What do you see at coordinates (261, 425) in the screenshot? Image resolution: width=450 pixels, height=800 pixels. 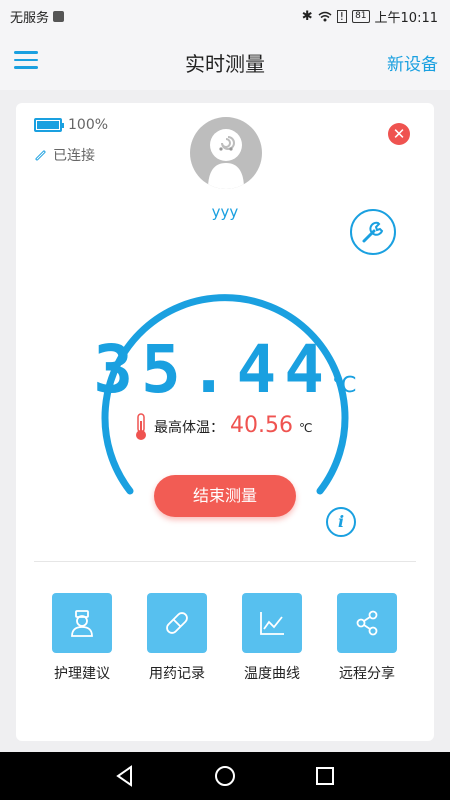 I see `max-temp-value: 40.56` at bounding box center [261, 425].